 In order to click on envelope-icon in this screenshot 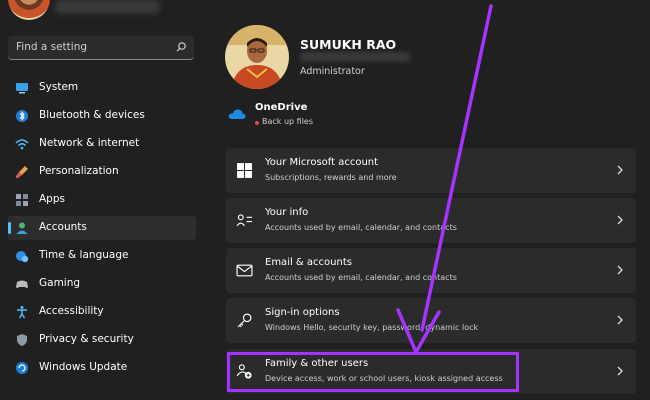, I will do `click(244, 270)`.